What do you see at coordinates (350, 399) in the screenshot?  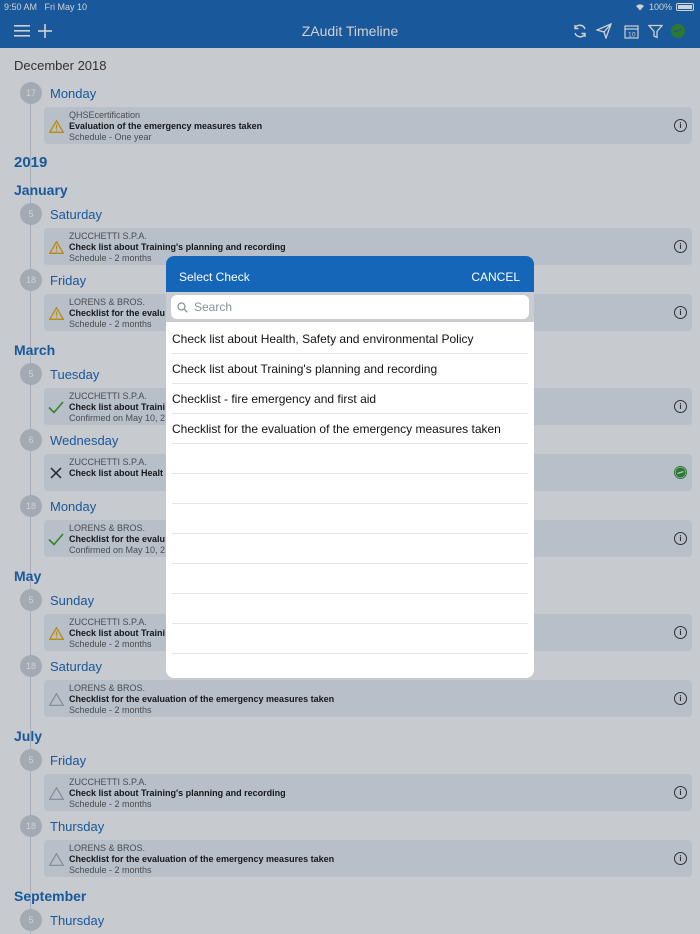 I see `list-item: Checklist - fire emergency and first aid` at bounding box center [350, 399].